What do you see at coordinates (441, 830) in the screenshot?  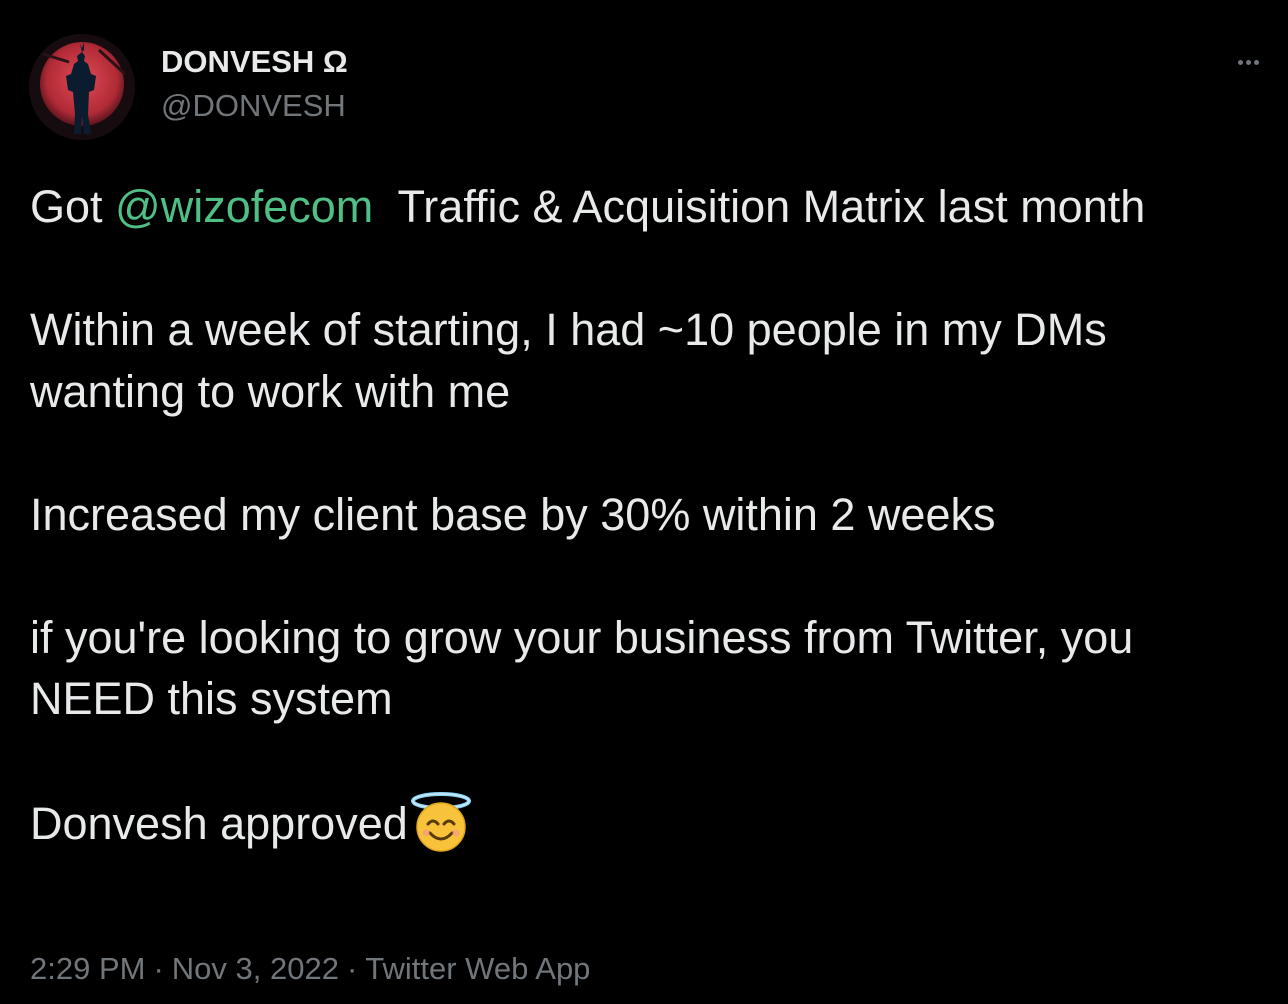 I see `smiling-face-with-halo-icon` at bounding box center [441, 830].